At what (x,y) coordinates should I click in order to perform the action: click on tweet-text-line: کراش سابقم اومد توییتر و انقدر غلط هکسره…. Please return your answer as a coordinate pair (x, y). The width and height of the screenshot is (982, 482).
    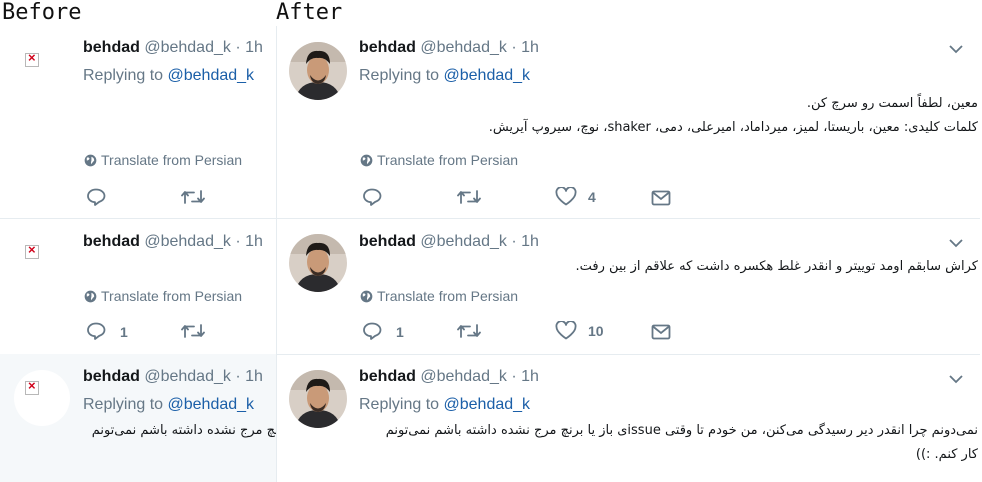
    Looking at the image, I should click on (776, 266).